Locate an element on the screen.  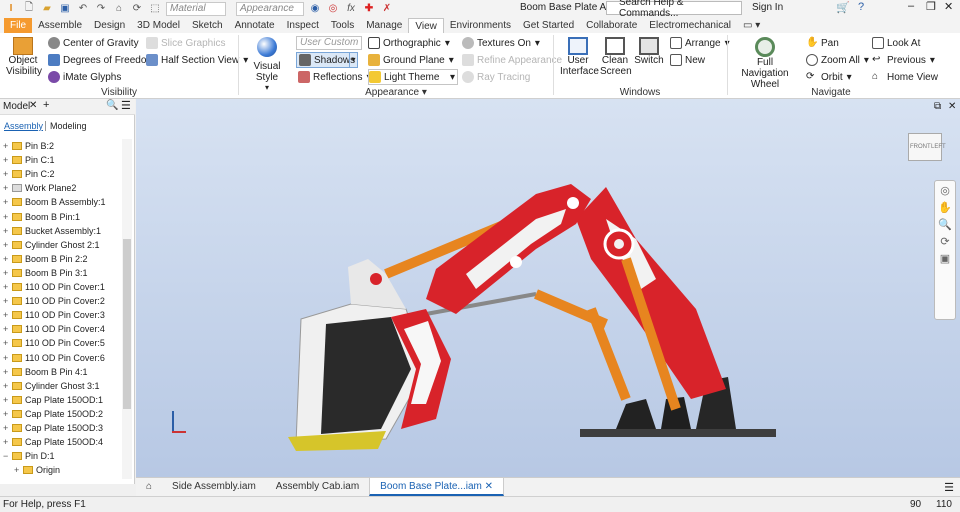
tree-item: +110 OD Pin Cover:5 is located at coordinates (54, 343).